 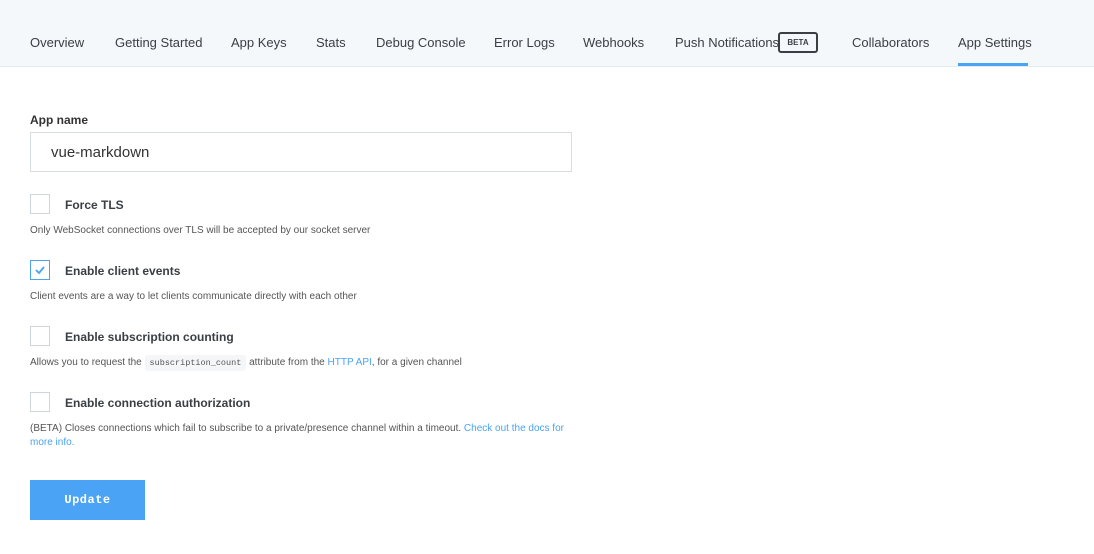 I want to click on tab-app-settings: App Settings, so click(x=995, y=50).